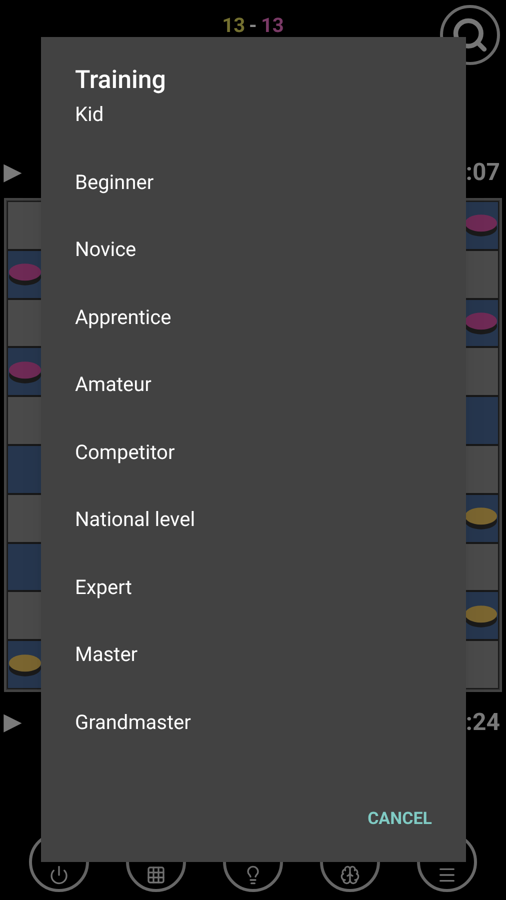 The width and height of the screenshot is (506, 900). Describe the element at coordinates (253, 134) in the screenshot. I see `level-option: Kid` at that location.